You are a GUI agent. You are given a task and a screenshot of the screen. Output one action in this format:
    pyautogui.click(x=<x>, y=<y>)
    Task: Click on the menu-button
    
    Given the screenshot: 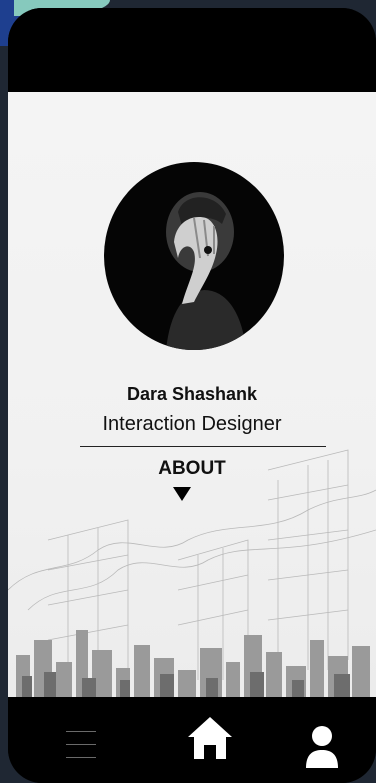 What is the action you would take?
    pyautogui.click(x=81, y=750)
    